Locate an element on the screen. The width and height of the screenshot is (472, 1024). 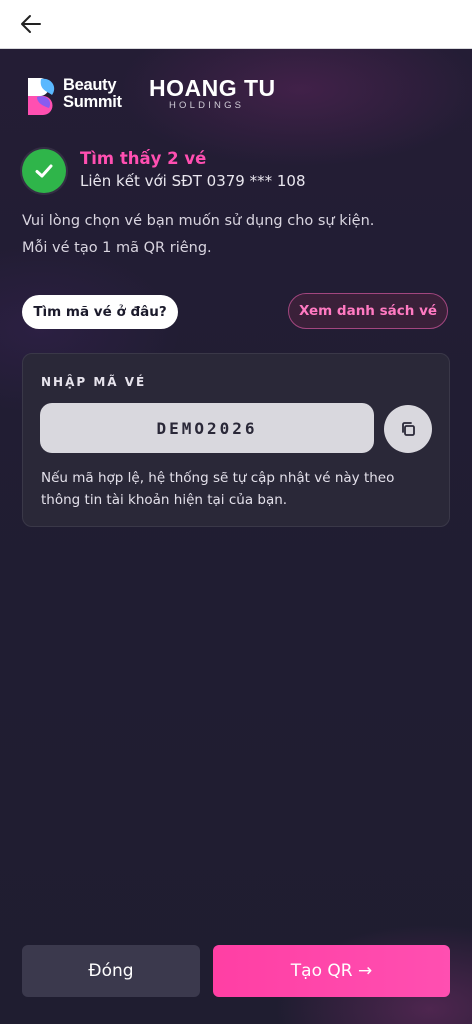
beauty-summit-wordmark: Beauty Summit is located at coordinates (103, 94).